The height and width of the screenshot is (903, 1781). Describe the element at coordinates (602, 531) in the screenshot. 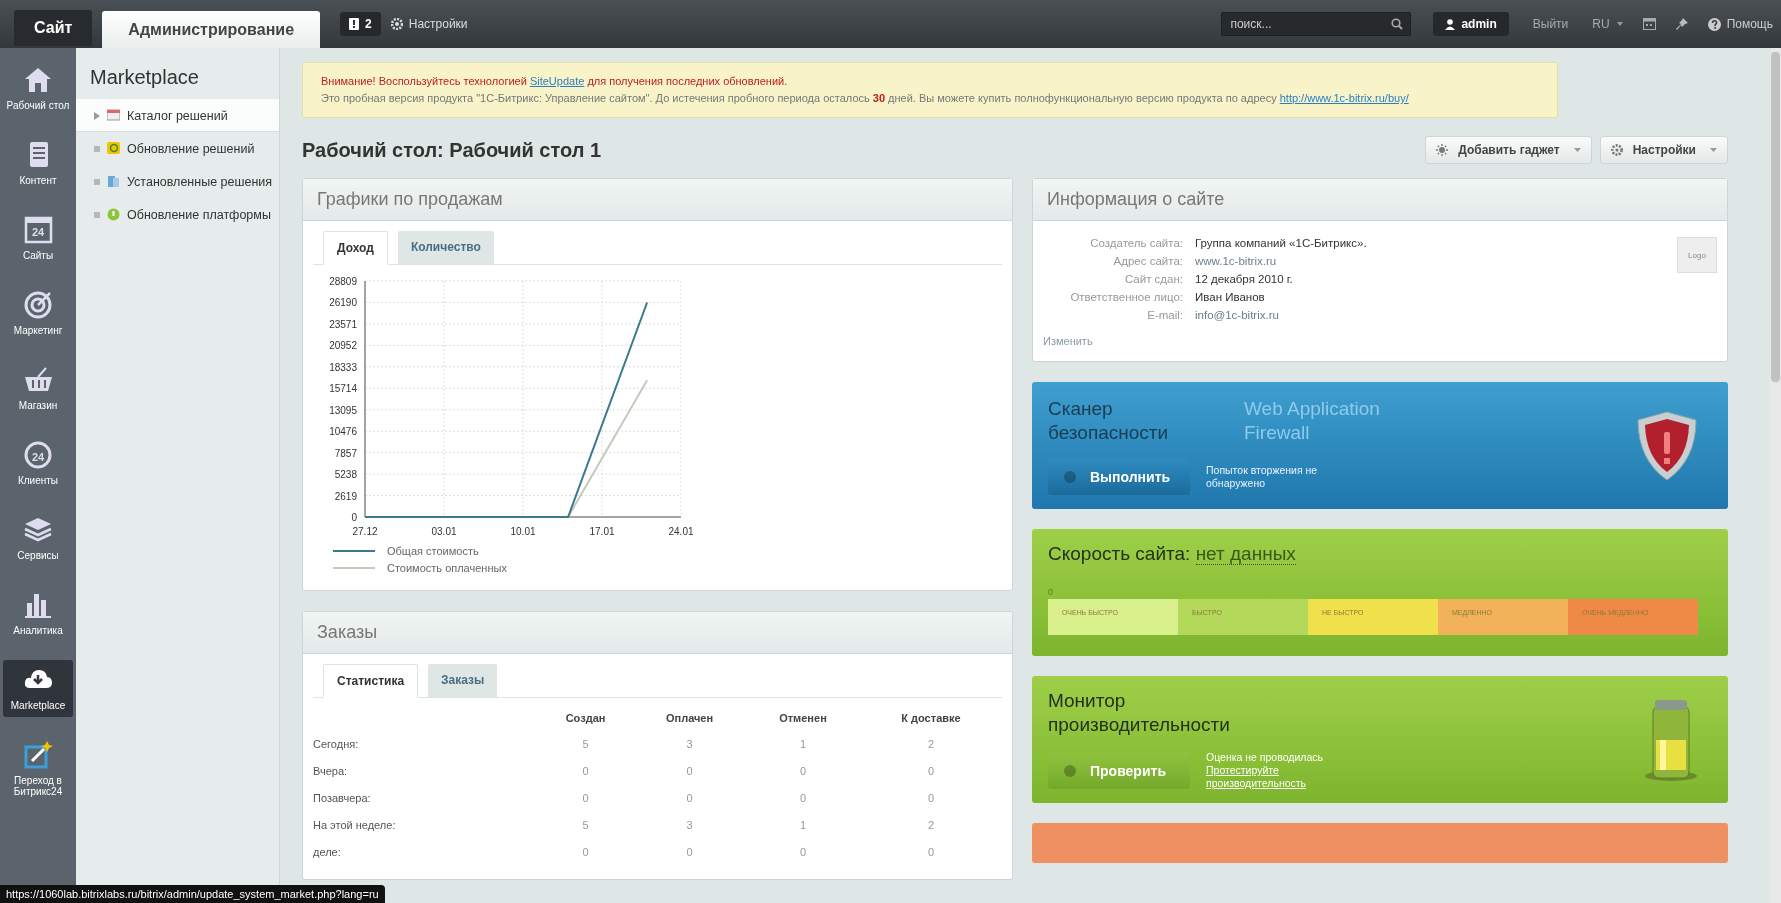

I see `x-tick-label: 17.01` at that location.